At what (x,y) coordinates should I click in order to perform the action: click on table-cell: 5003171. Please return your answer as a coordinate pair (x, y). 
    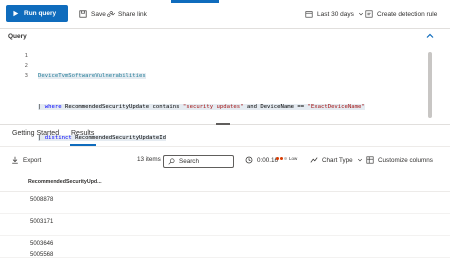
    Looking at the image, I should click on (42, 222).